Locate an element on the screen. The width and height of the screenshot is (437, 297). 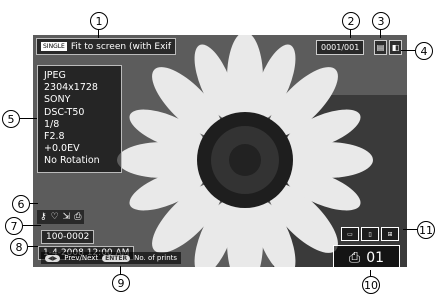
enter-label: No. of prints is located at coordinates (156, 258).